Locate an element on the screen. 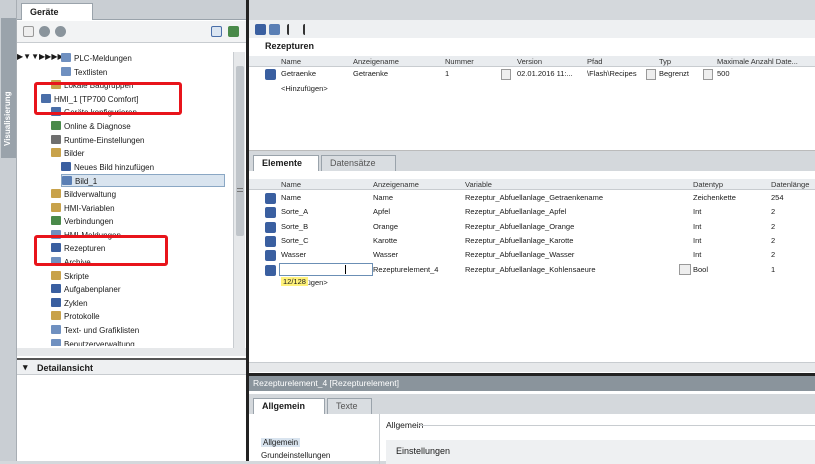  element-cell-name: Sorte_A is located at coordinates (325, 212).